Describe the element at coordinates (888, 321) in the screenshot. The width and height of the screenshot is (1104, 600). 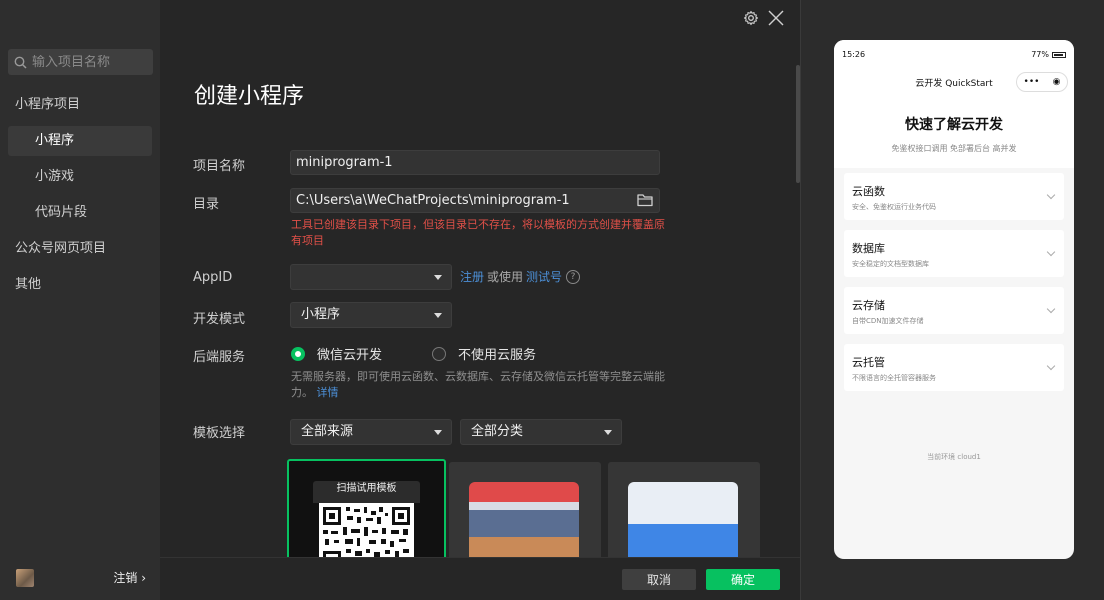
I see `preview-card-desc: 自带CDN加速文件存储` at that location.